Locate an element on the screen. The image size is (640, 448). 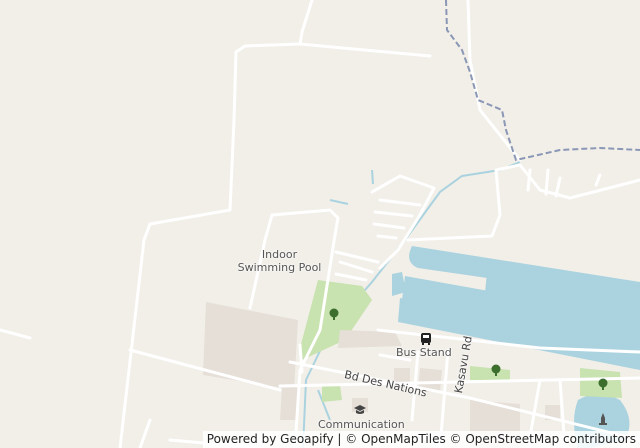
attribution-powered-link: Powered by Geoapify is located at coordinates (270, 439).